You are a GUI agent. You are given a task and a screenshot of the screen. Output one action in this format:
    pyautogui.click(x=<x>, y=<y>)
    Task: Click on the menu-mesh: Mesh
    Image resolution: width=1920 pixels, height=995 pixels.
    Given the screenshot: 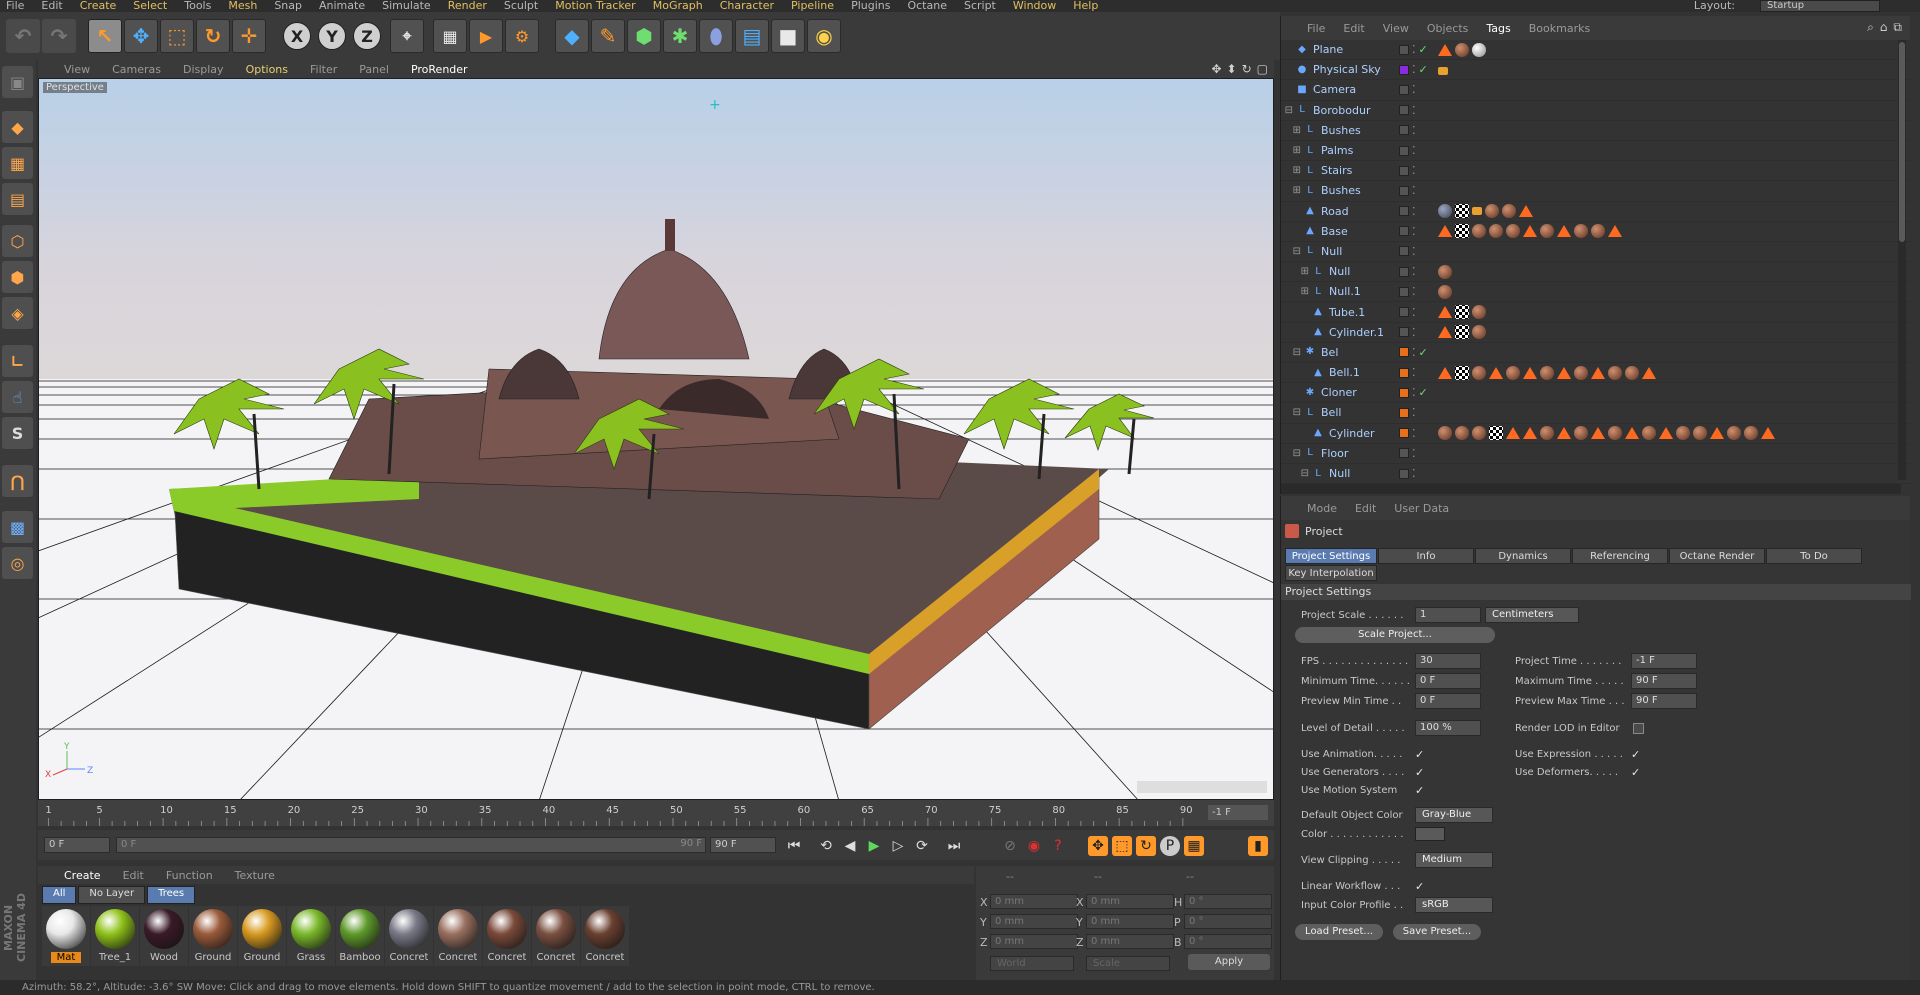 What is the action you would take?
    pyautogui.click(x=242, y=6)
    